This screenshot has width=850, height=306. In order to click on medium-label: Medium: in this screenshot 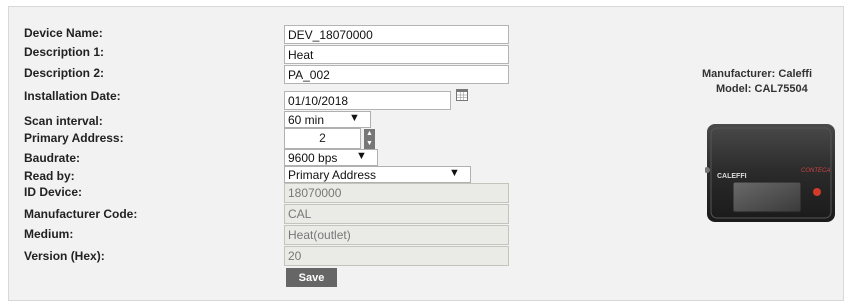, I will do `click(49, 234)`.